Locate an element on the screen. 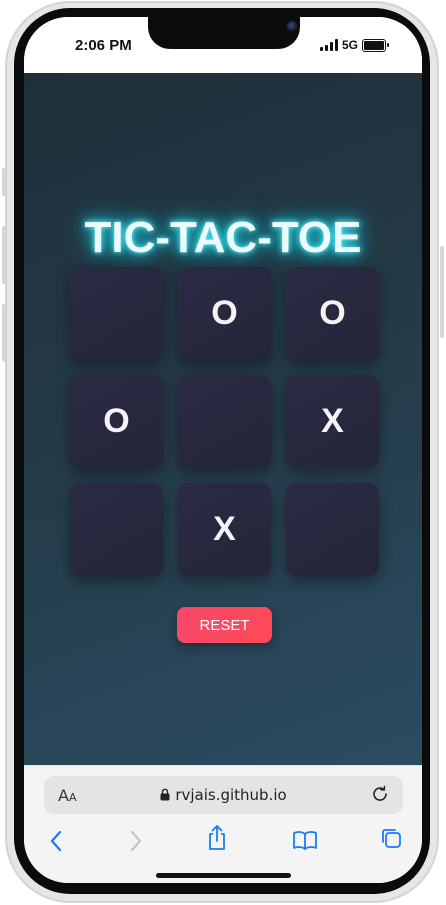 This screenshot has width=446, height=905. browser-toolbar is located at coordinates (223, 842).